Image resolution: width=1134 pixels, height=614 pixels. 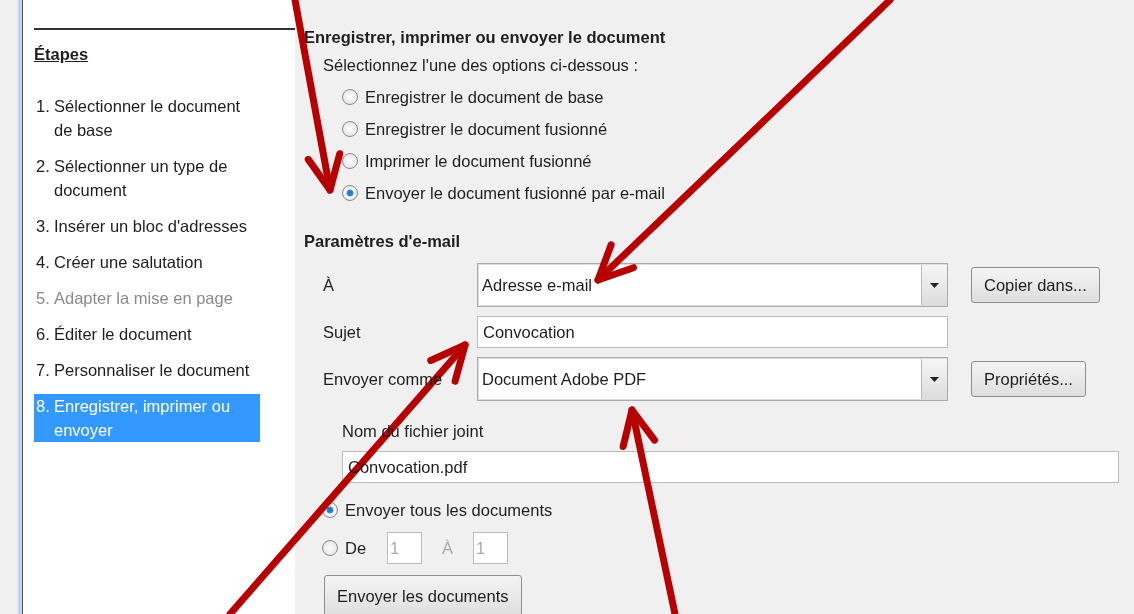 I want to click on radio-label: Envoyer le document fusionné par e-mail, so click(x=515, y=193).